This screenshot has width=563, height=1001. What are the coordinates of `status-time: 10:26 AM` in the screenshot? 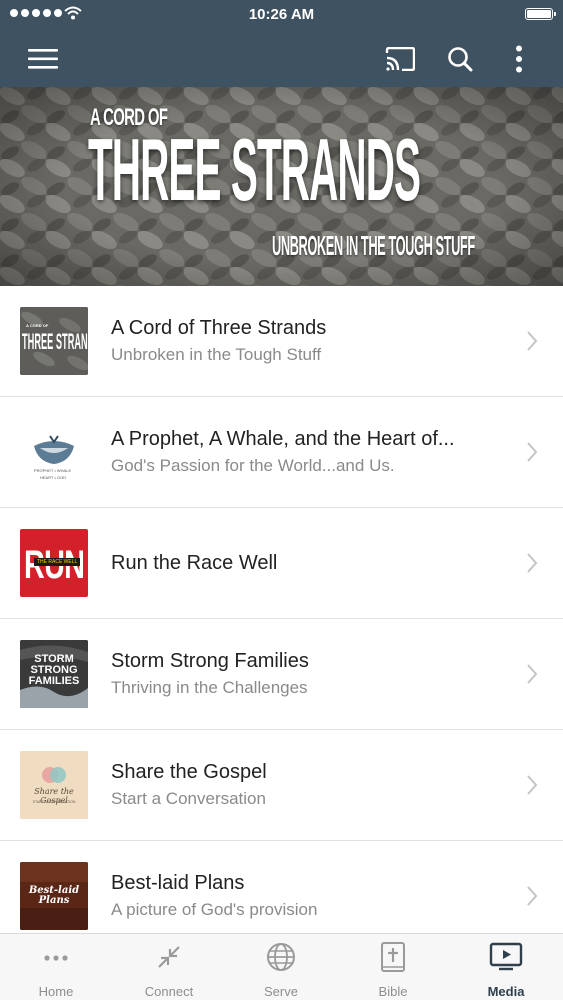 It's located at (281, 14).